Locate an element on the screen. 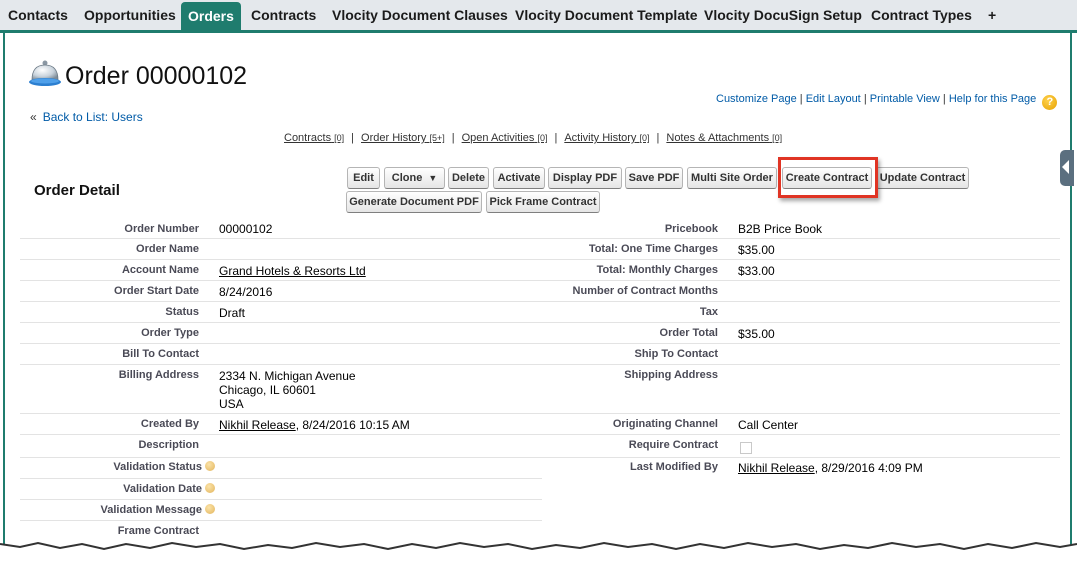  last-modified-user-link: Nikhil Release is located at coordinates (776, 468).